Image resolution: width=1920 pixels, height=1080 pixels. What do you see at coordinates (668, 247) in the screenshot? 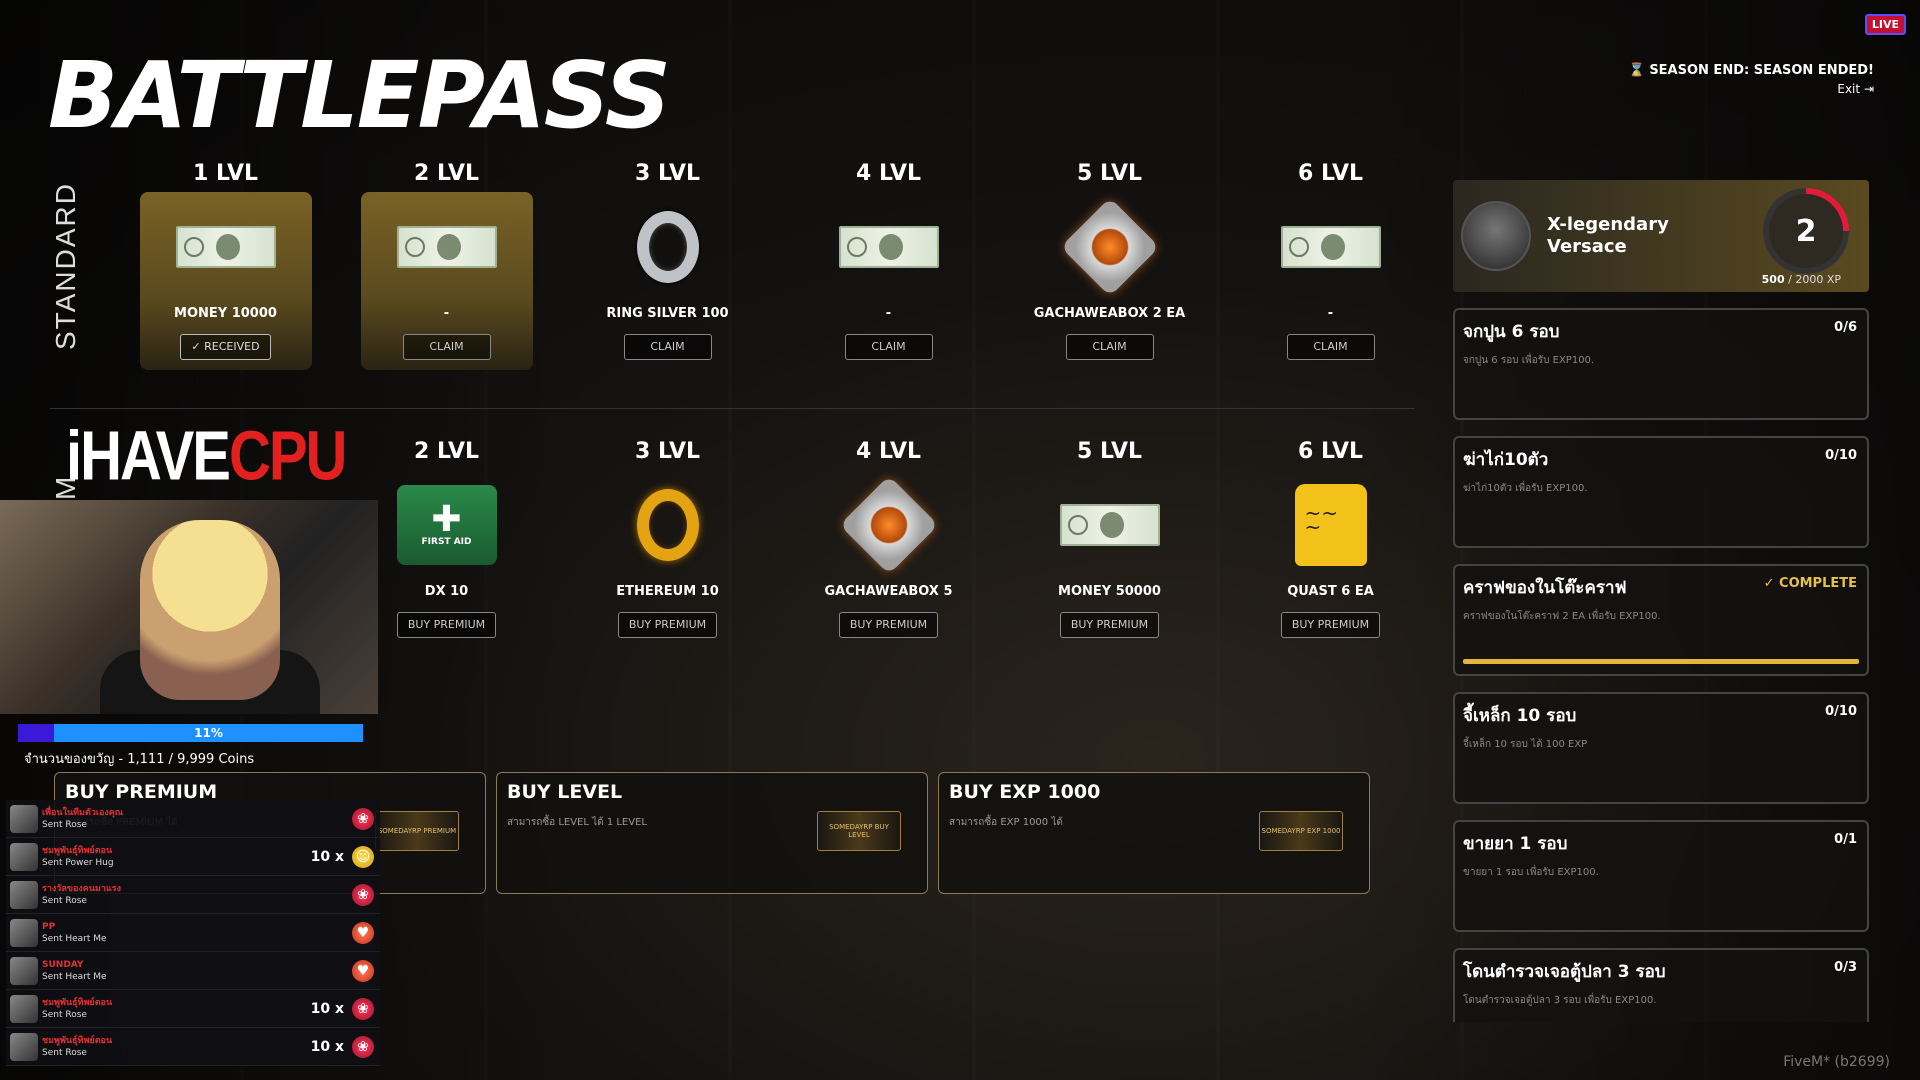
I see `silver-ring-icon` at bounding box center [668, 247].